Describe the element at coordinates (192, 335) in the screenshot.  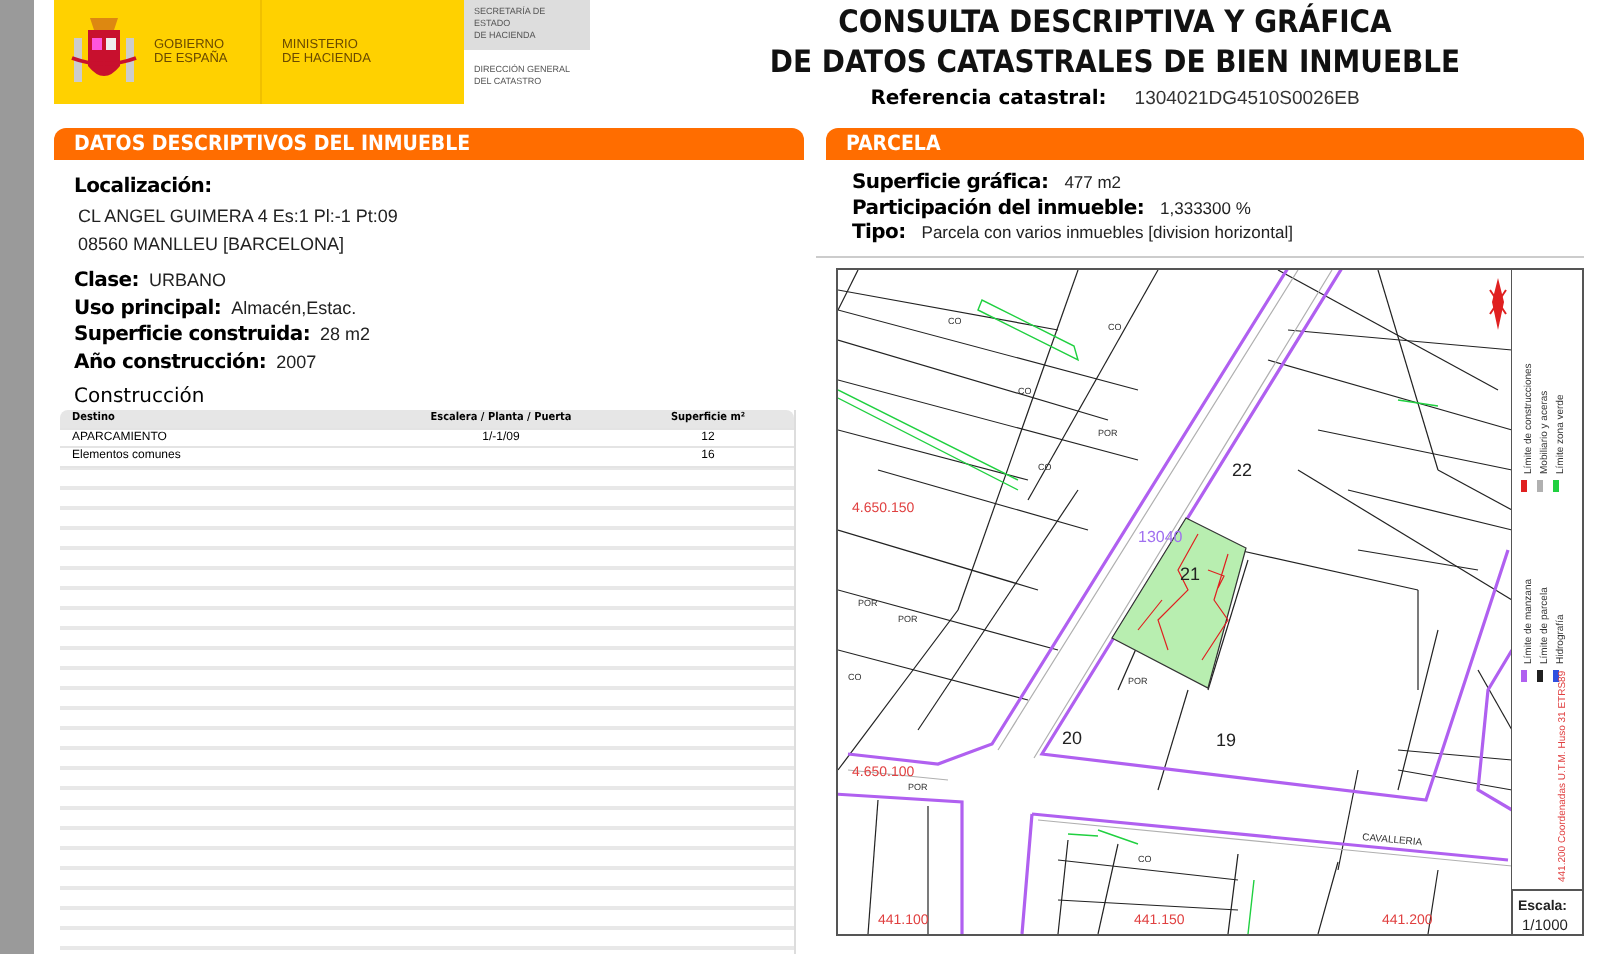
I see `field-label: Superficie construida:` at that location.